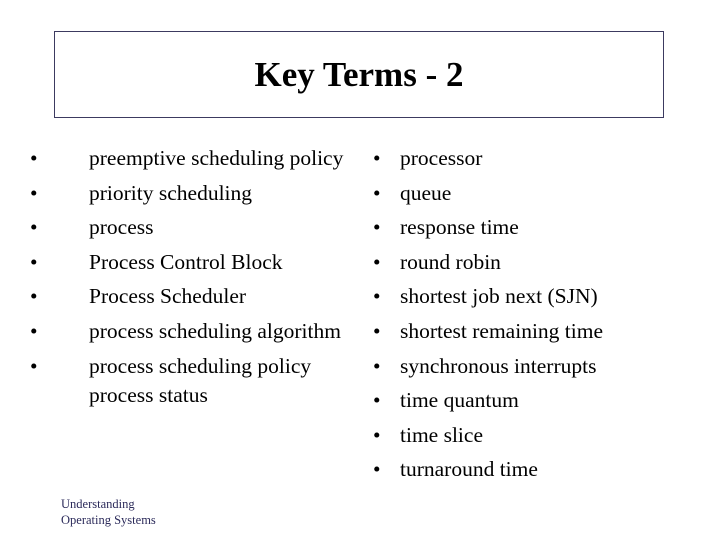  I want to click on list-item: • Process Control Block, so click(190, 262).